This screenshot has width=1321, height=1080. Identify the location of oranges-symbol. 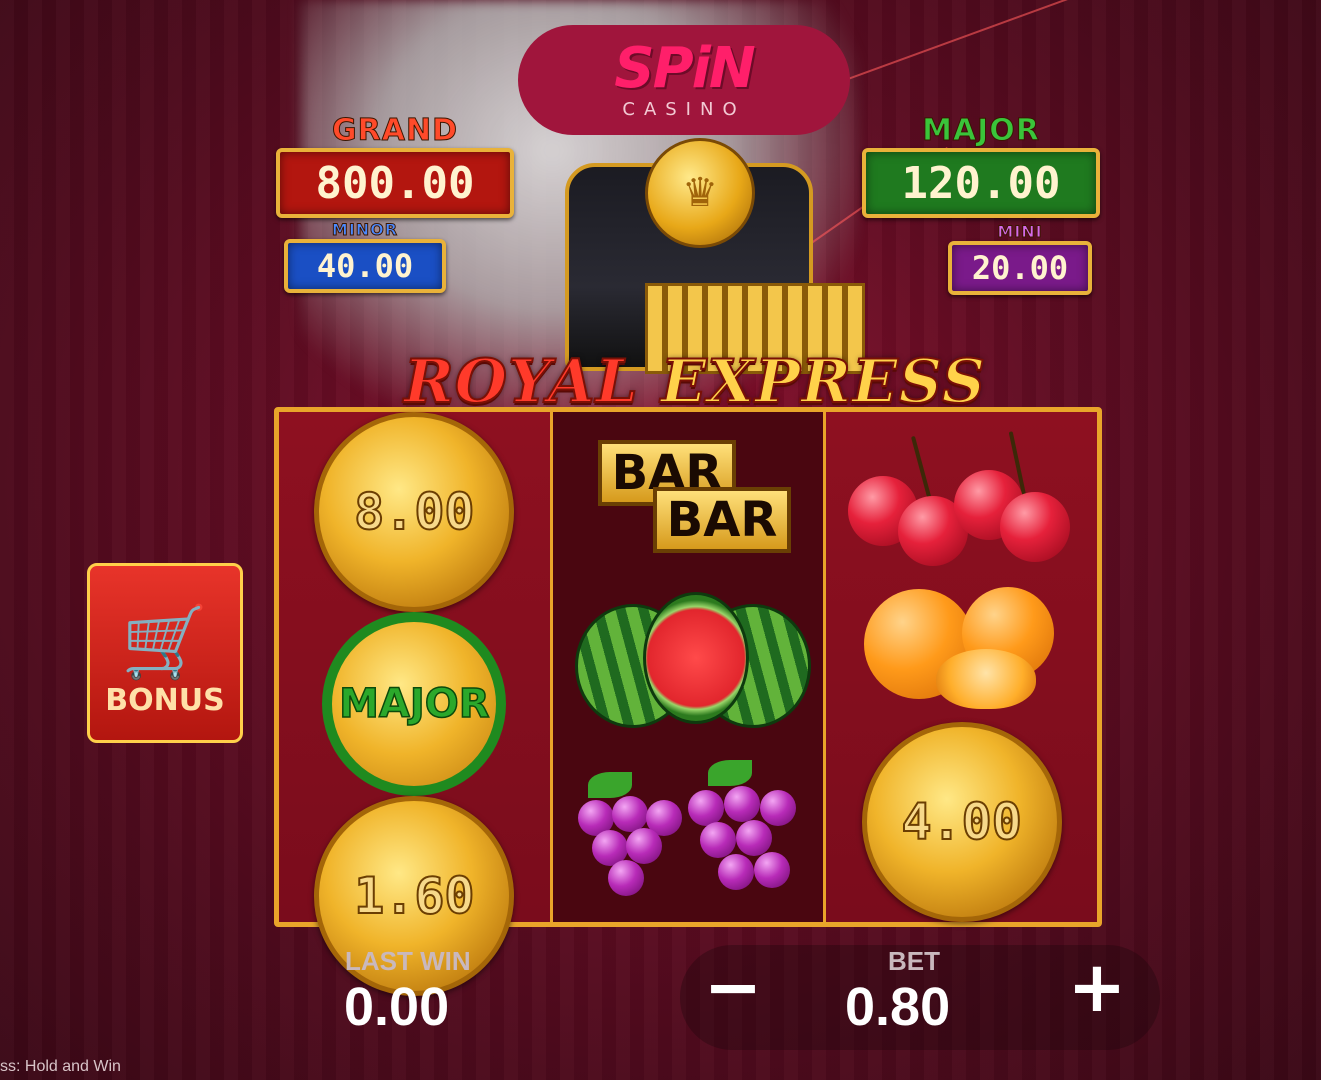
(964, 656).